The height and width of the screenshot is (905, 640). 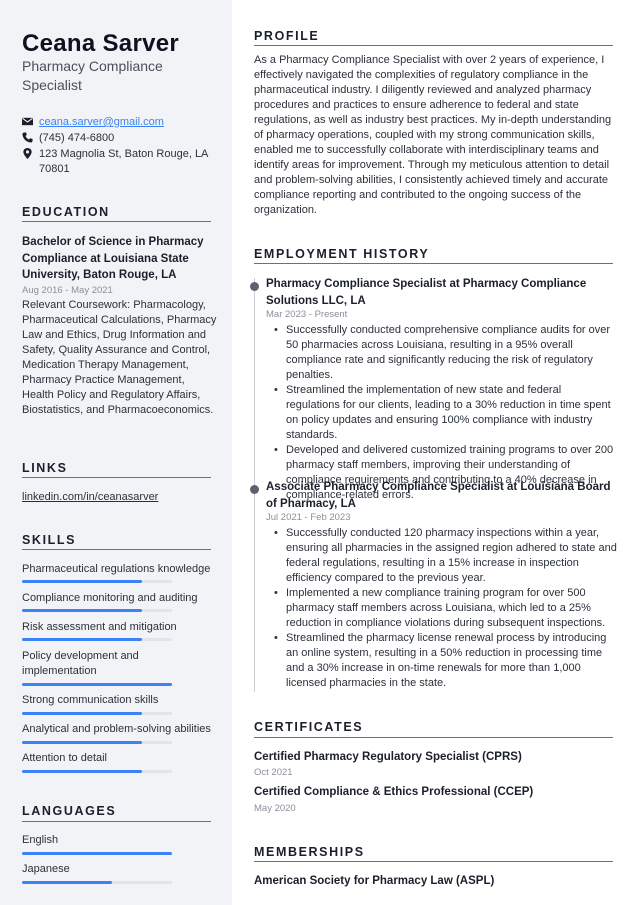 What do you see at coordinates (66, 212) in the screenshot?
I see `education-heading: EDUCATION` at bounding box center [66, 212].